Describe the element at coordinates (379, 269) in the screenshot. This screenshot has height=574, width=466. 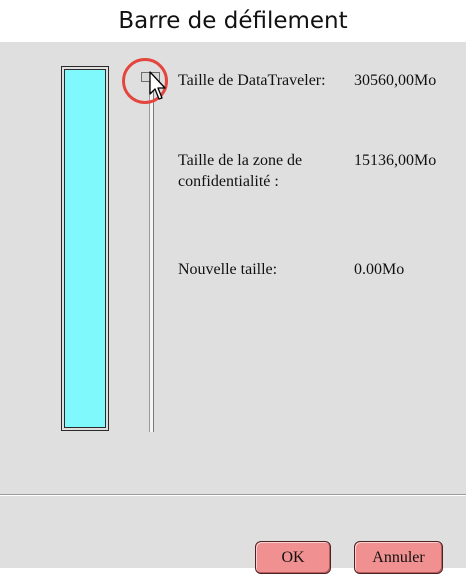
I see `new-size-value: 0.00Mo` at that location.